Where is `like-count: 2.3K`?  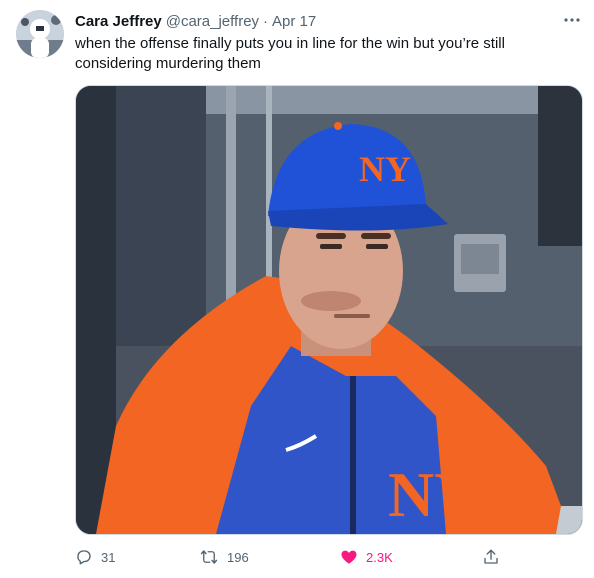 like-count: 2.3K is located at coordinates (379, 557).